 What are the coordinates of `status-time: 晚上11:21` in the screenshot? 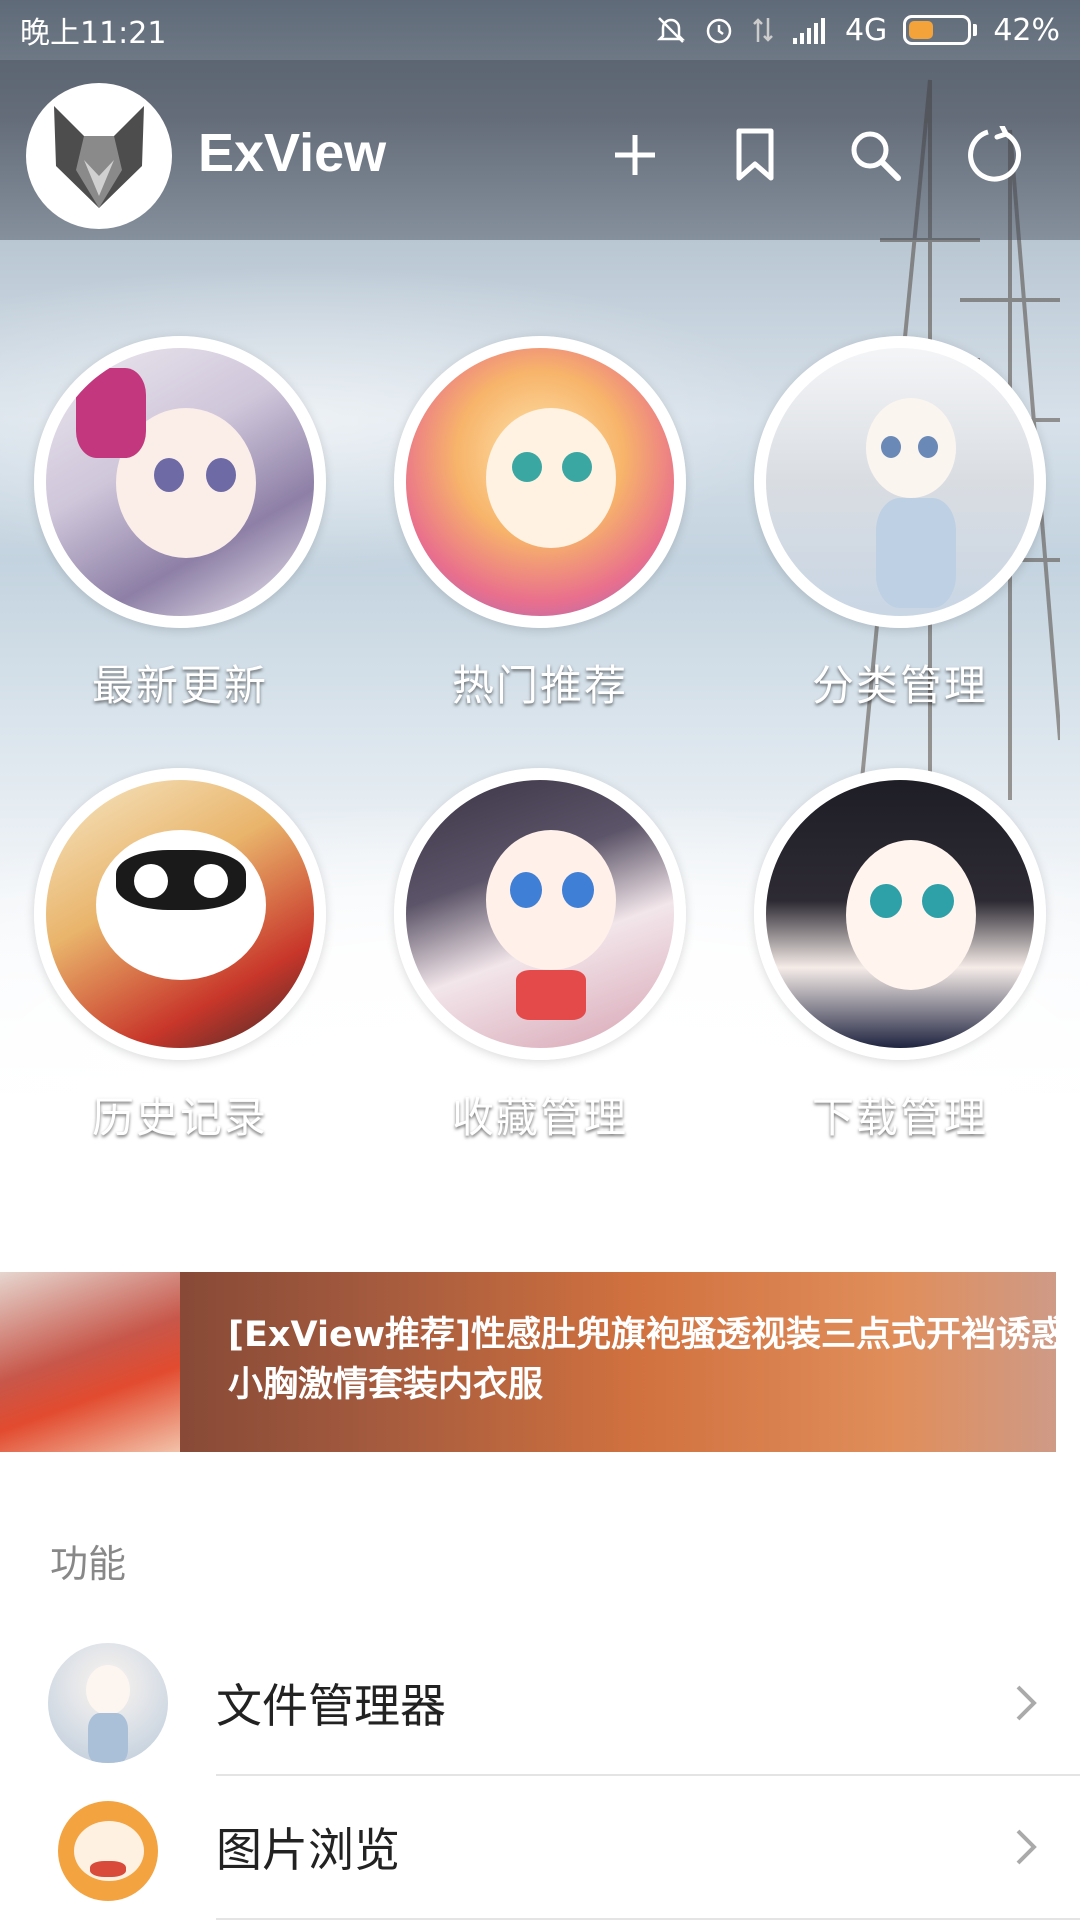 It's located at (93, 33).